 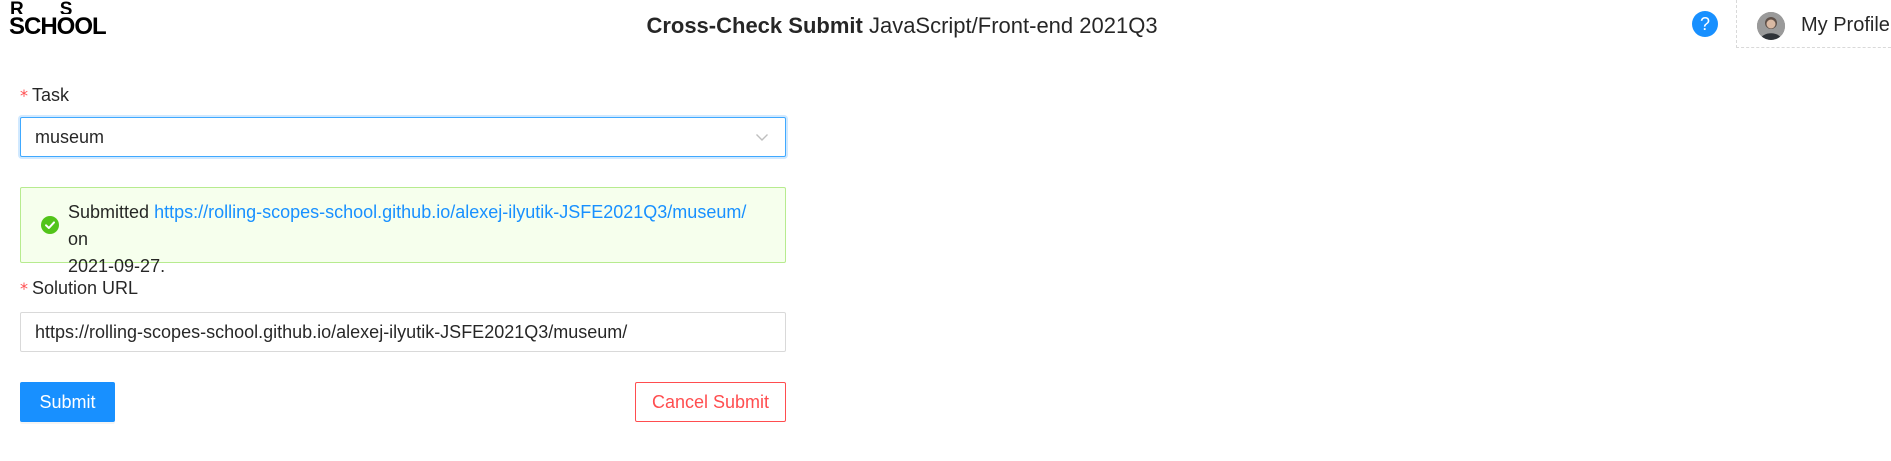 What do you see at coordinates (710, 402) in the screenshot?
I see `cancel-submit-button: Cancel Submit` at bounding box center [710, 402].